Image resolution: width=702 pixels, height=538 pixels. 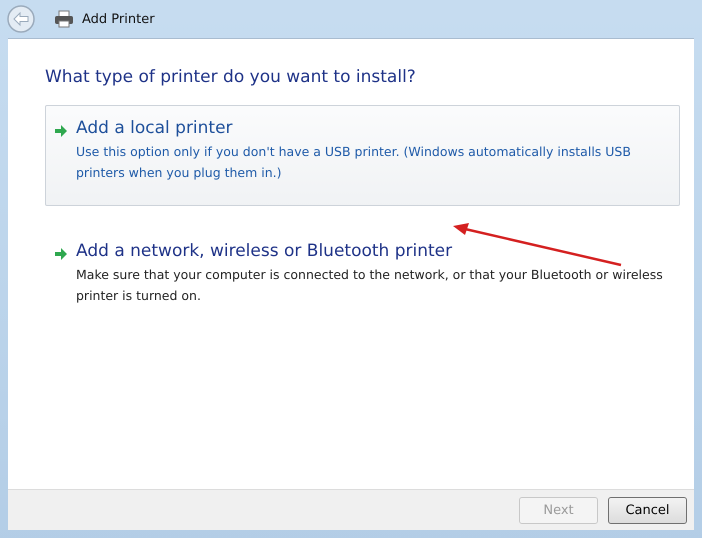 I want to click on option-title: Add a network, wireless or Bluetooth printer, so click(x=265, y=251).